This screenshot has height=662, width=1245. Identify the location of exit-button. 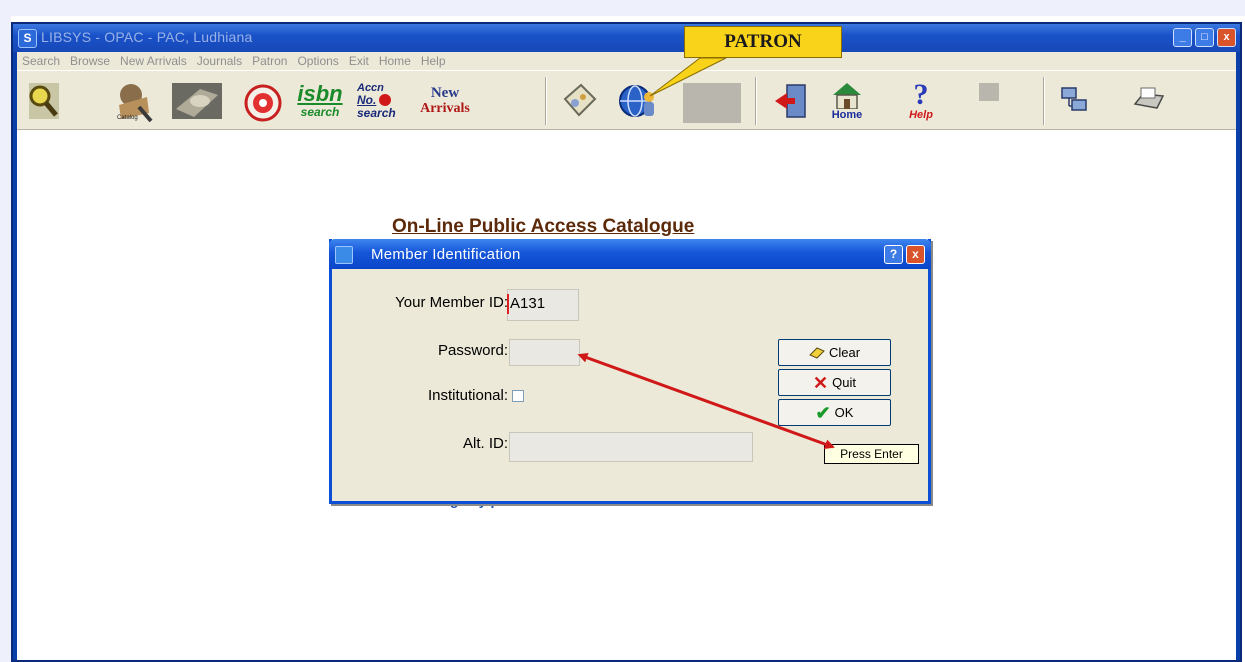
(791, 101).